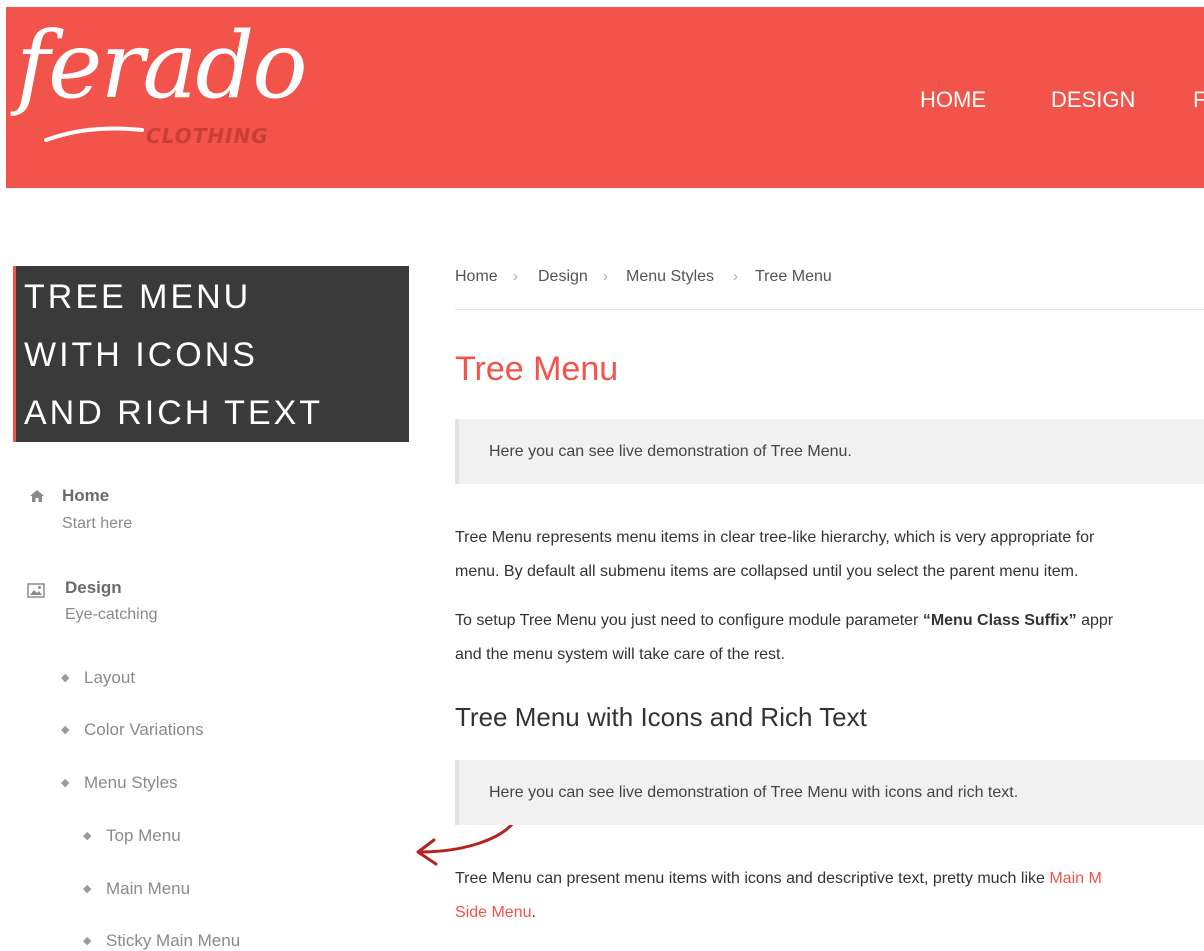 Image resolution: width=1204 pixels, height=951 pixels. I want to click on logo: ferado, so click(162, 66).